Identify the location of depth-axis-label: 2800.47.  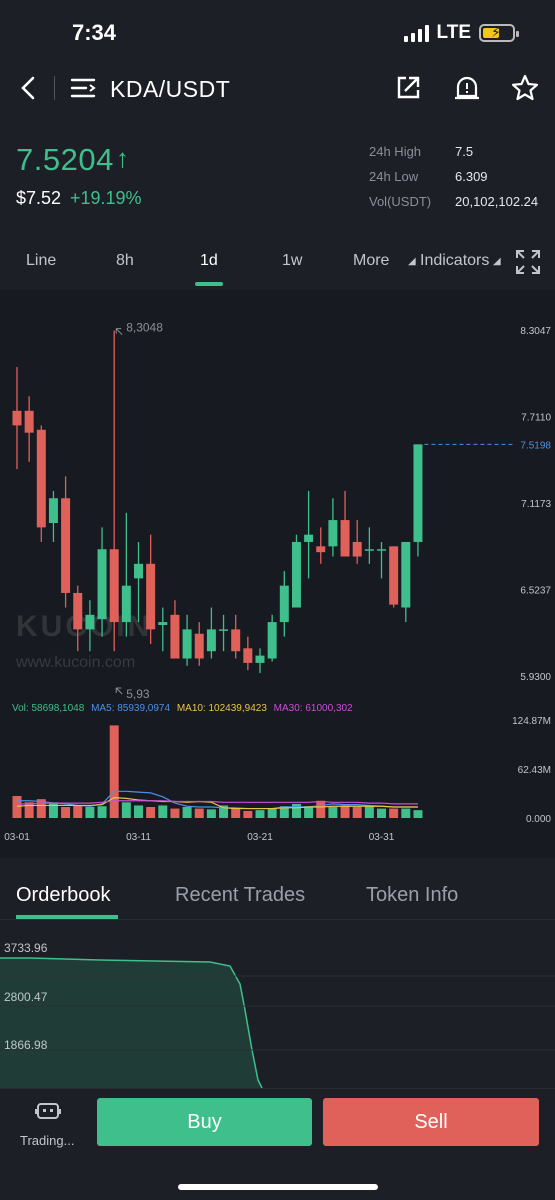
(26, 997).